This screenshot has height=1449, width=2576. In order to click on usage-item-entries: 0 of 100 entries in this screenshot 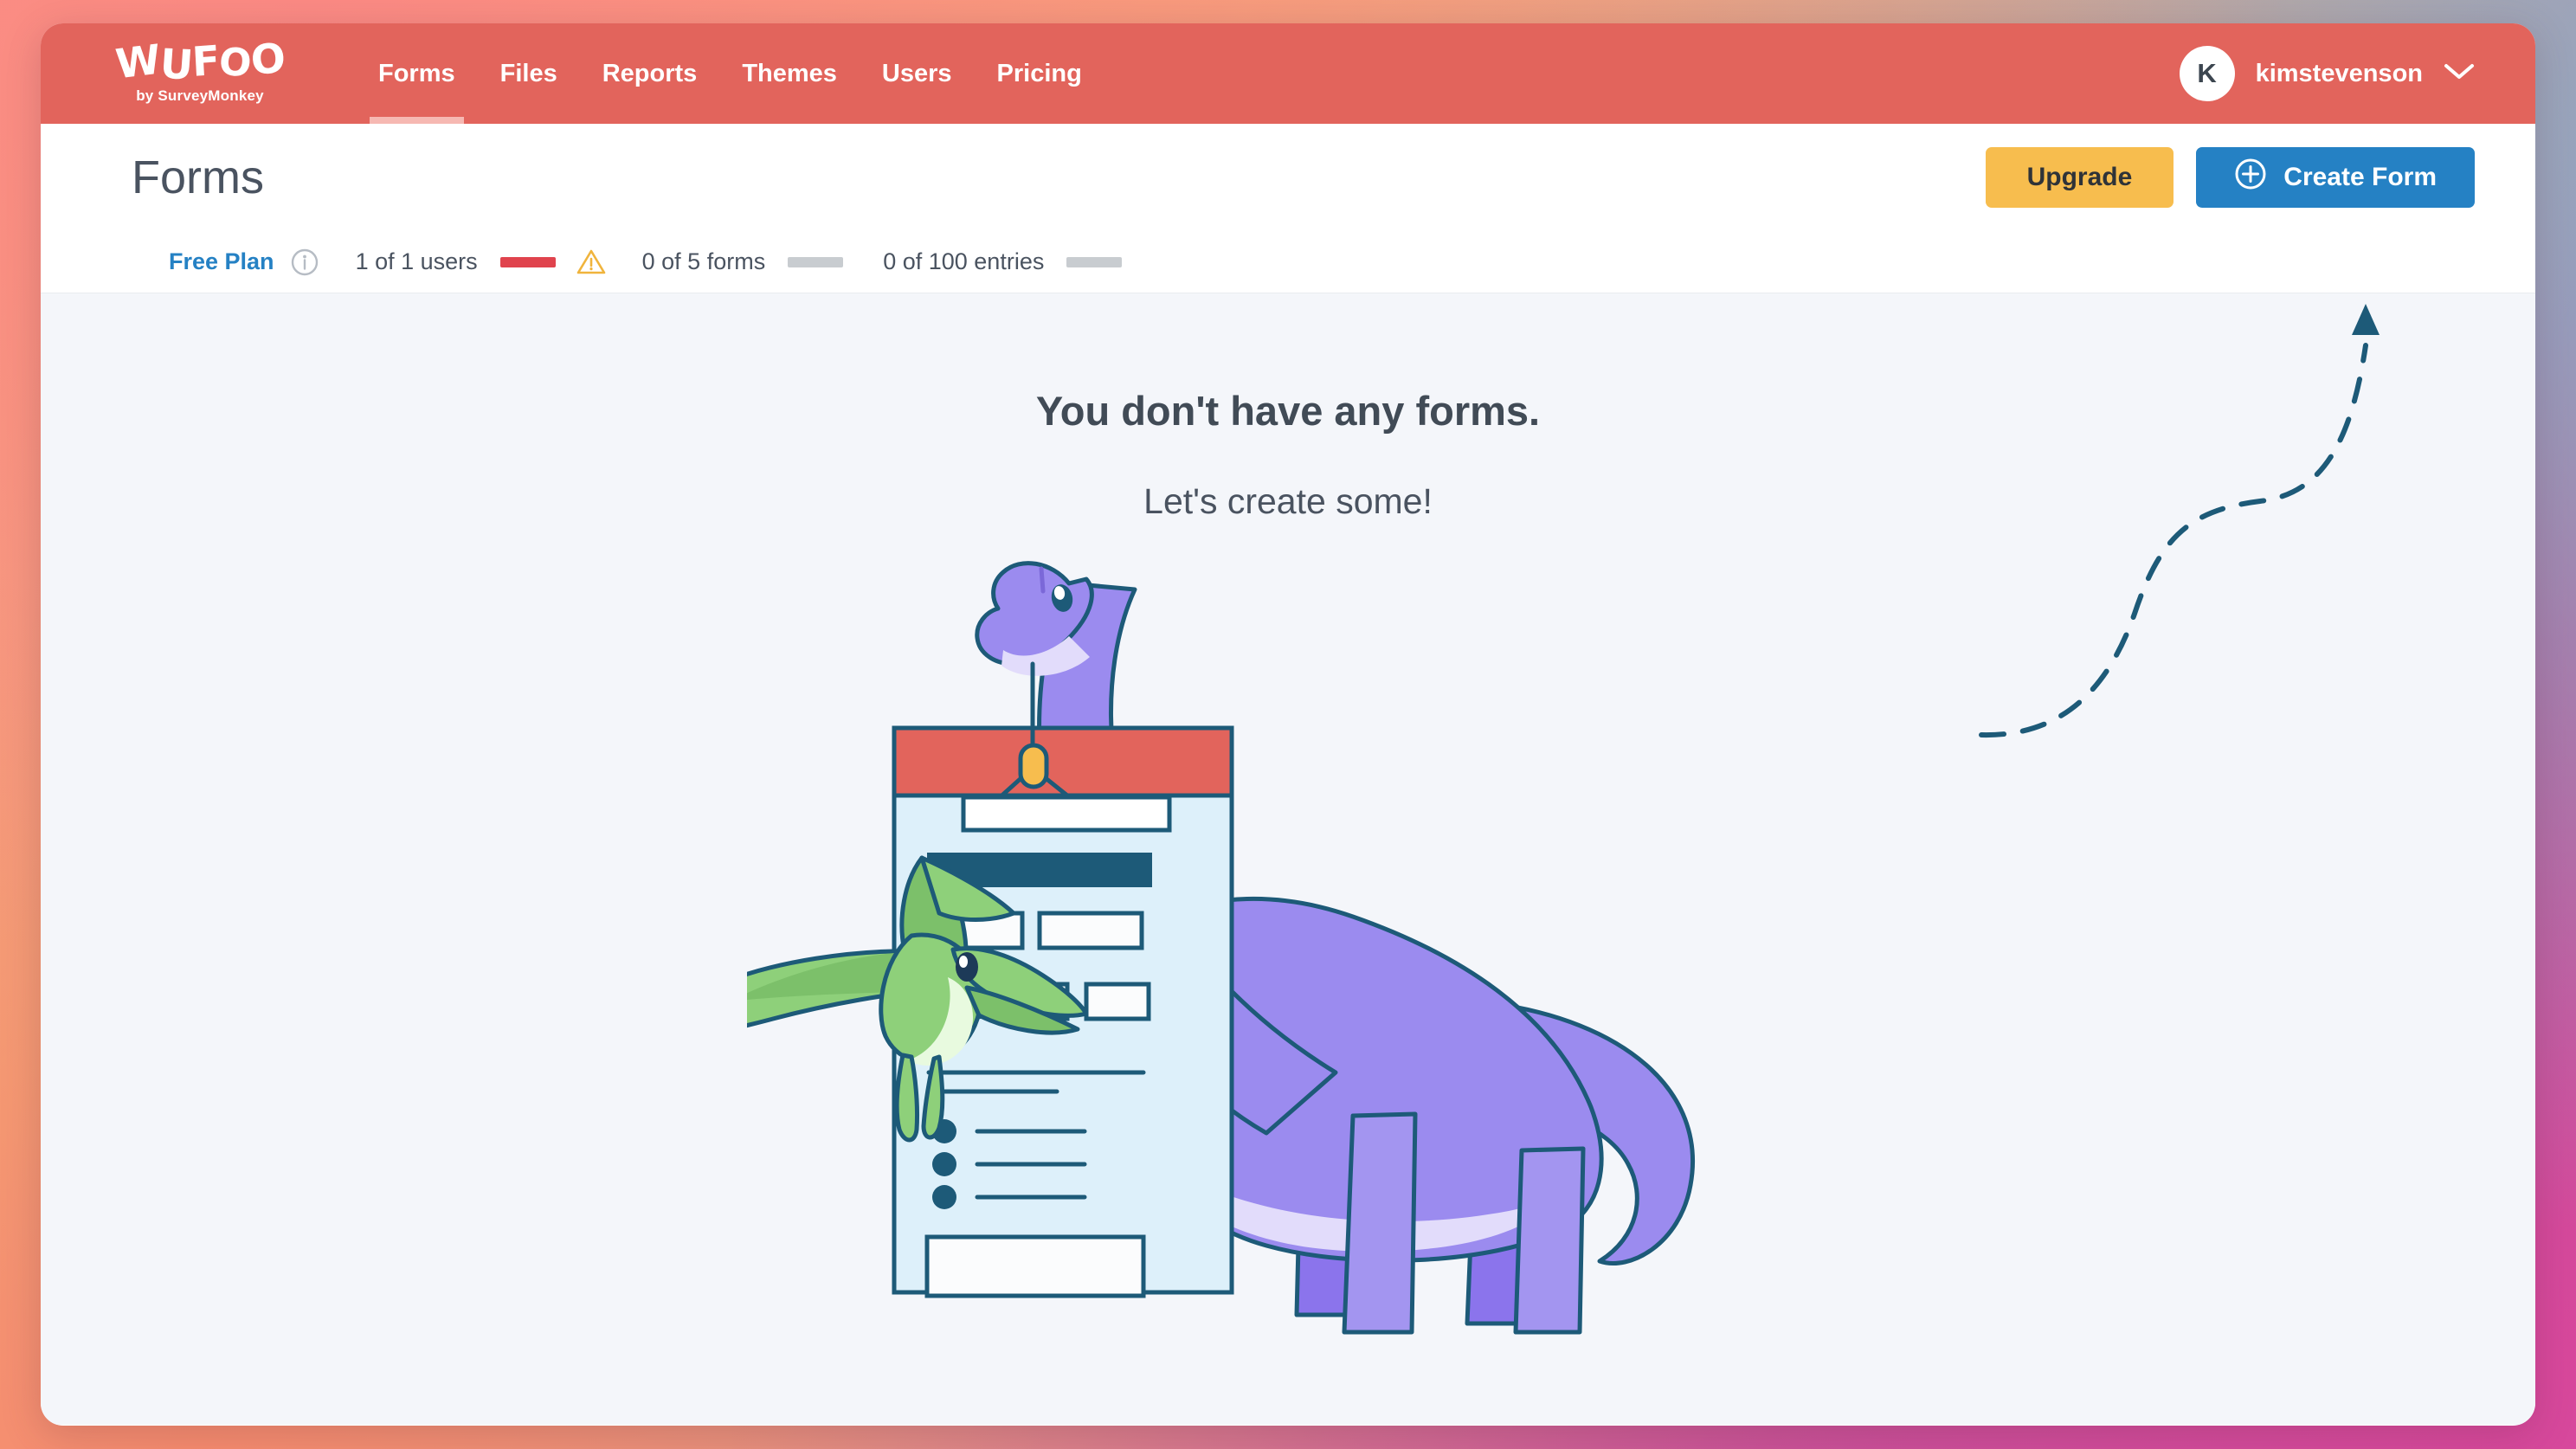, I will do `click(1003, 261)`.